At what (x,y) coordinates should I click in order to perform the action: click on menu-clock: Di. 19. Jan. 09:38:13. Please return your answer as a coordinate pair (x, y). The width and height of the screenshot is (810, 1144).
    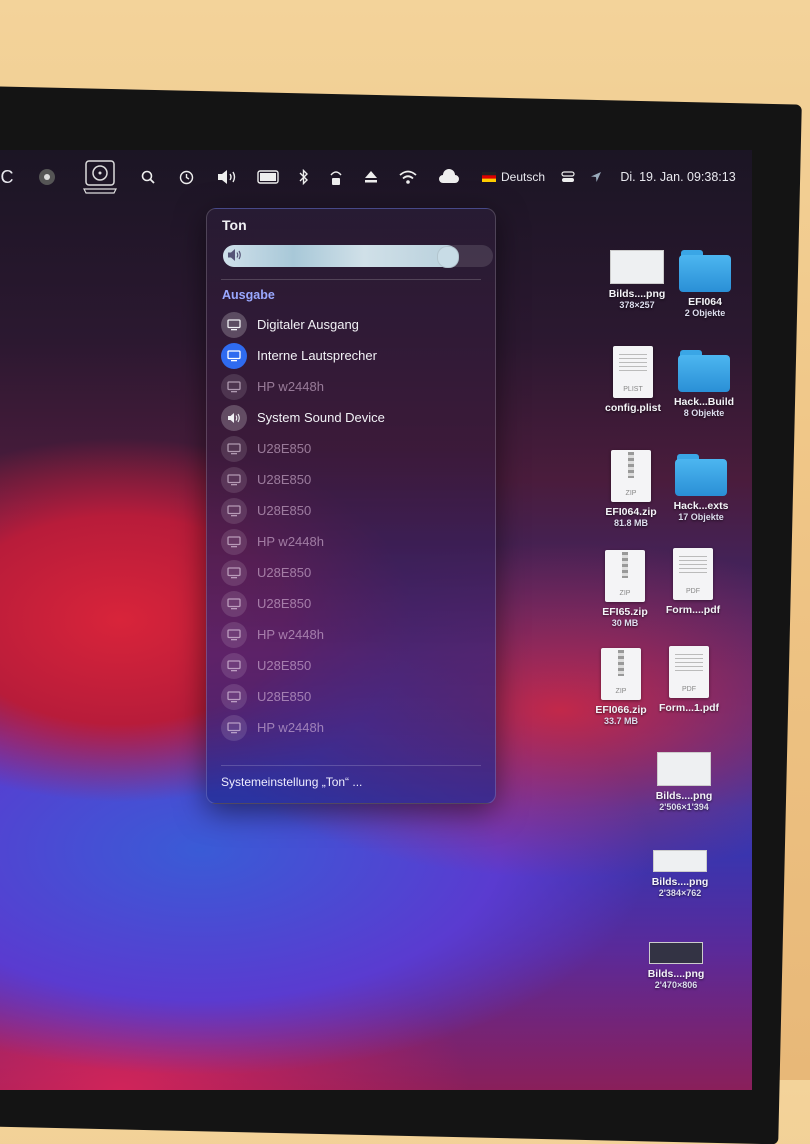
    Looking at the image, I should click on (678, 177).